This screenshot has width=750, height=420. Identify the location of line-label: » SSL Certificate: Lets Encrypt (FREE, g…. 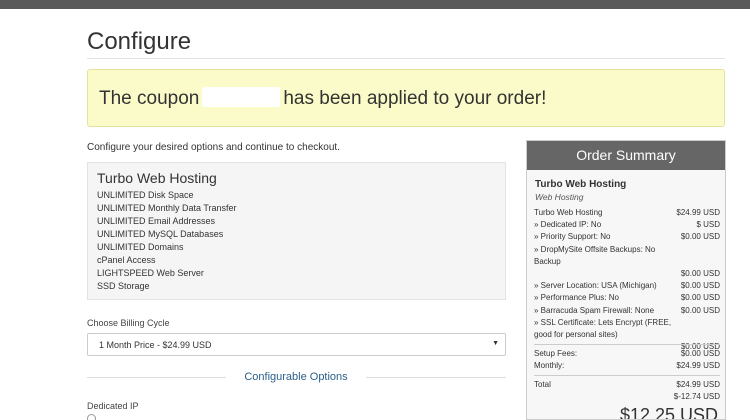
(603, 328).